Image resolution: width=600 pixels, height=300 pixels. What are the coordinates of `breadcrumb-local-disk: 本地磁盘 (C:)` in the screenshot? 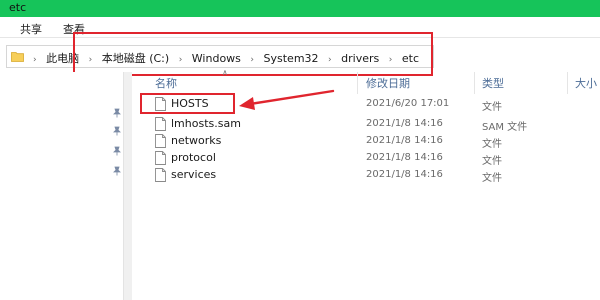 It's located at (135, 58).